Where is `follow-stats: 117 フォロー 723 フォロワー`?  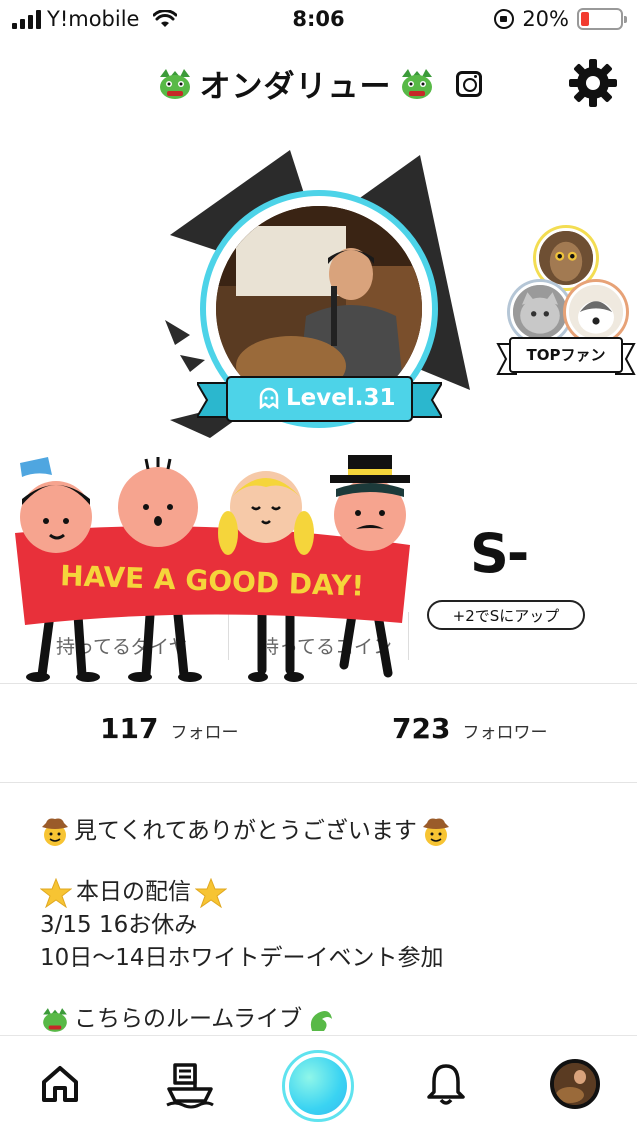 follow-stats: 117 フォロー 723 フォロワー is located at coordinates (318, 733).